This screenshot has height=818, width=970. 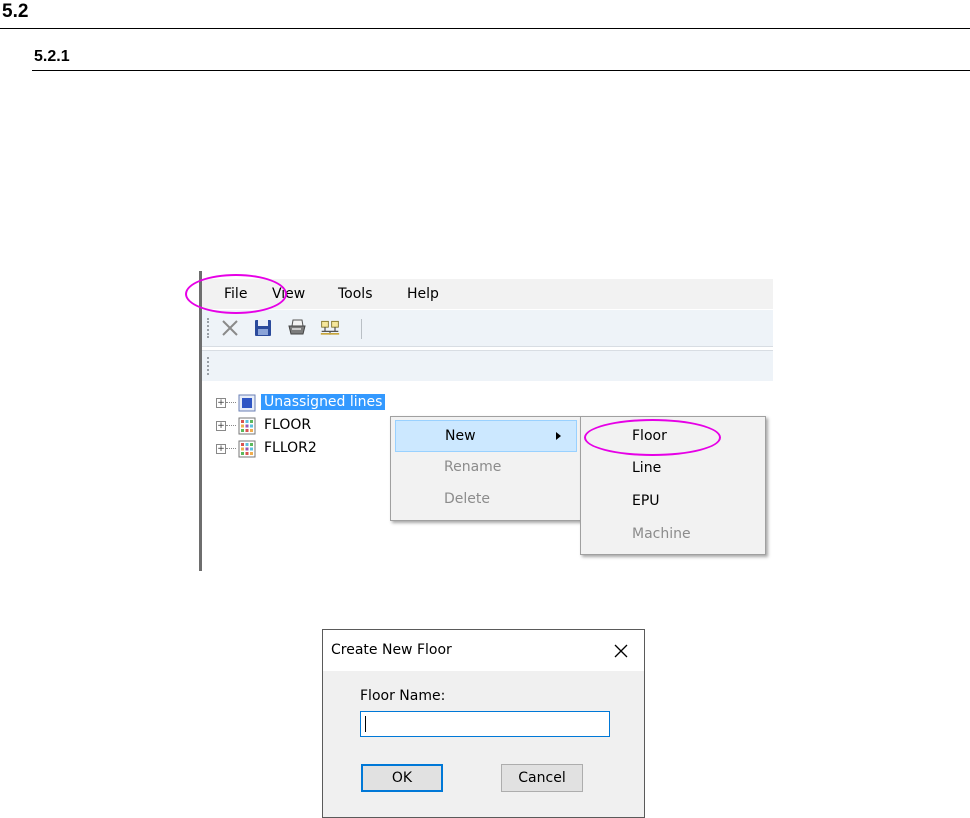 What do you see at coordinates (355, 294) in the screenshot?
I see `menu-tools: Tools` at bounding box center [355, 294].